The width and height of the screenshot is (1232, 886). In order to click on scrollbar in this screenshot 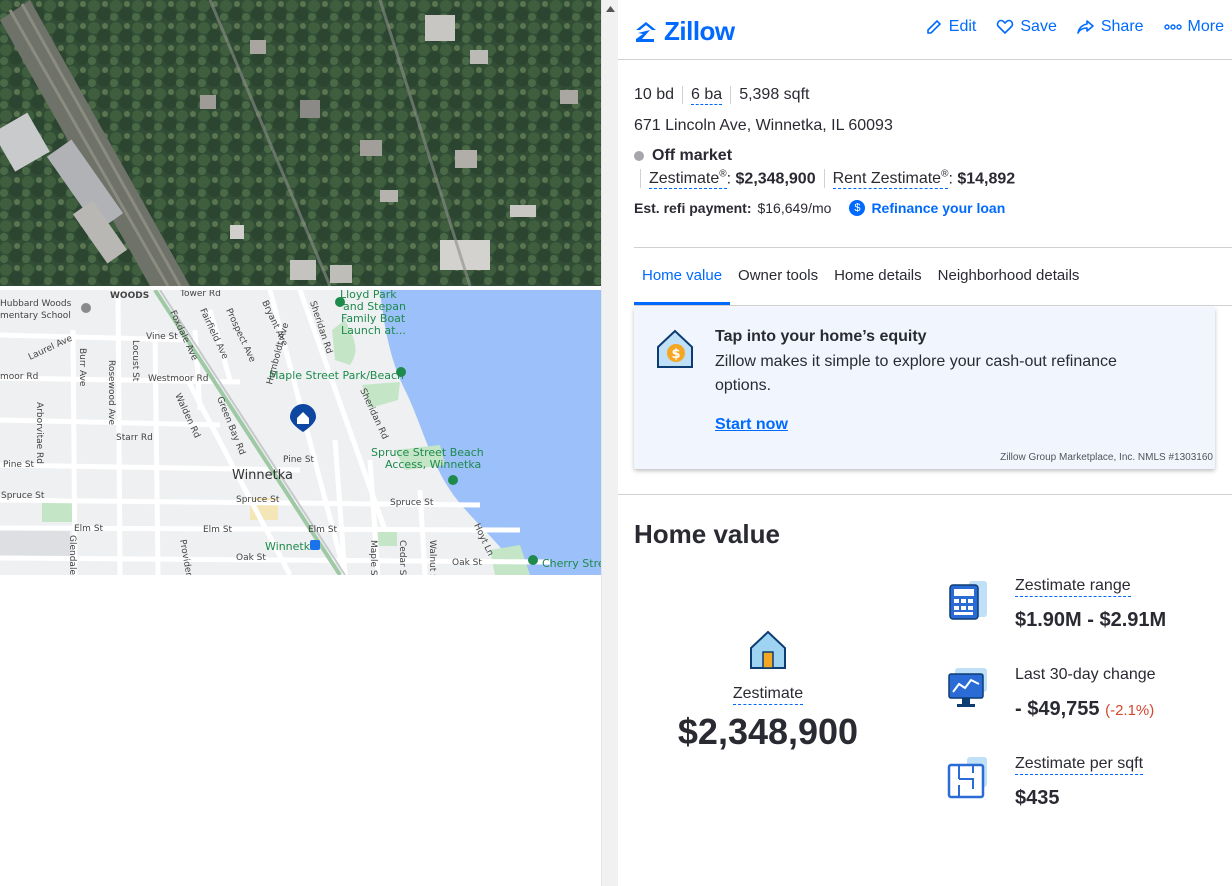, I will do `click(609, 443)`.